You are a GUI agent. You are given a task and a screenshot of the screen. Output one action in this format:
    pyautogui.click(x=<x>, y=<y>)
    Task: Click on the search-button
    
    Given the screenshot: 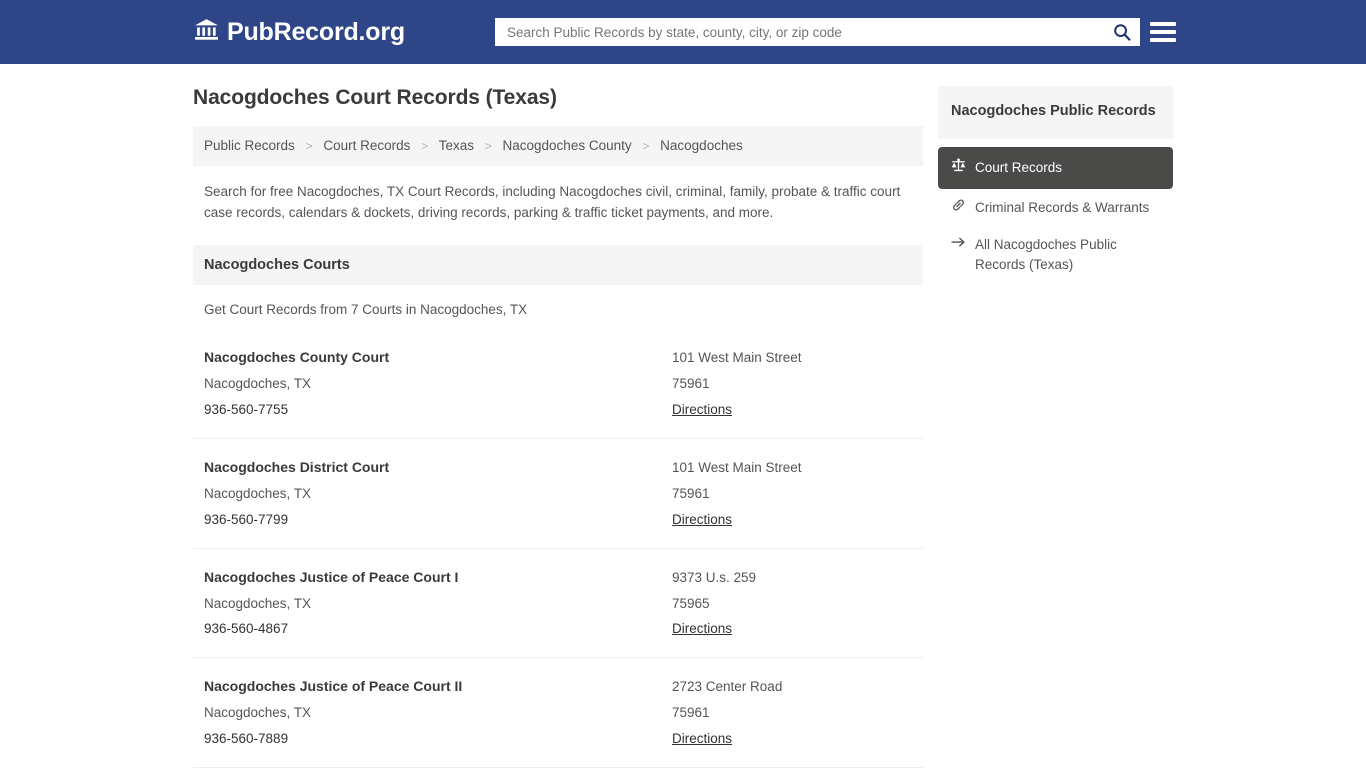 What is the action you would take?
    pyautogui.click(x=1122, y=32)
    